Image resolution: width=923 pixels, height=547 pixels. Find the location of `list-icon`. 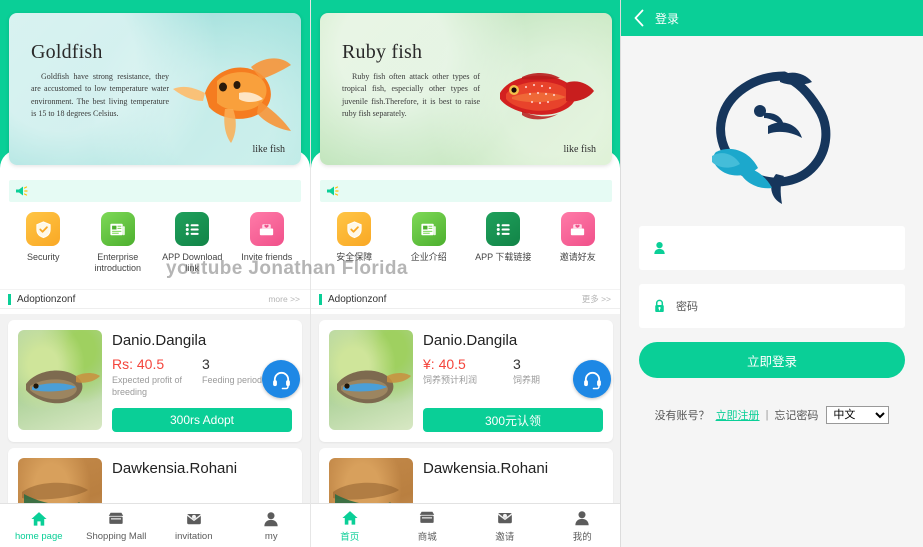

list-icon is located at coordinates (503, 229).